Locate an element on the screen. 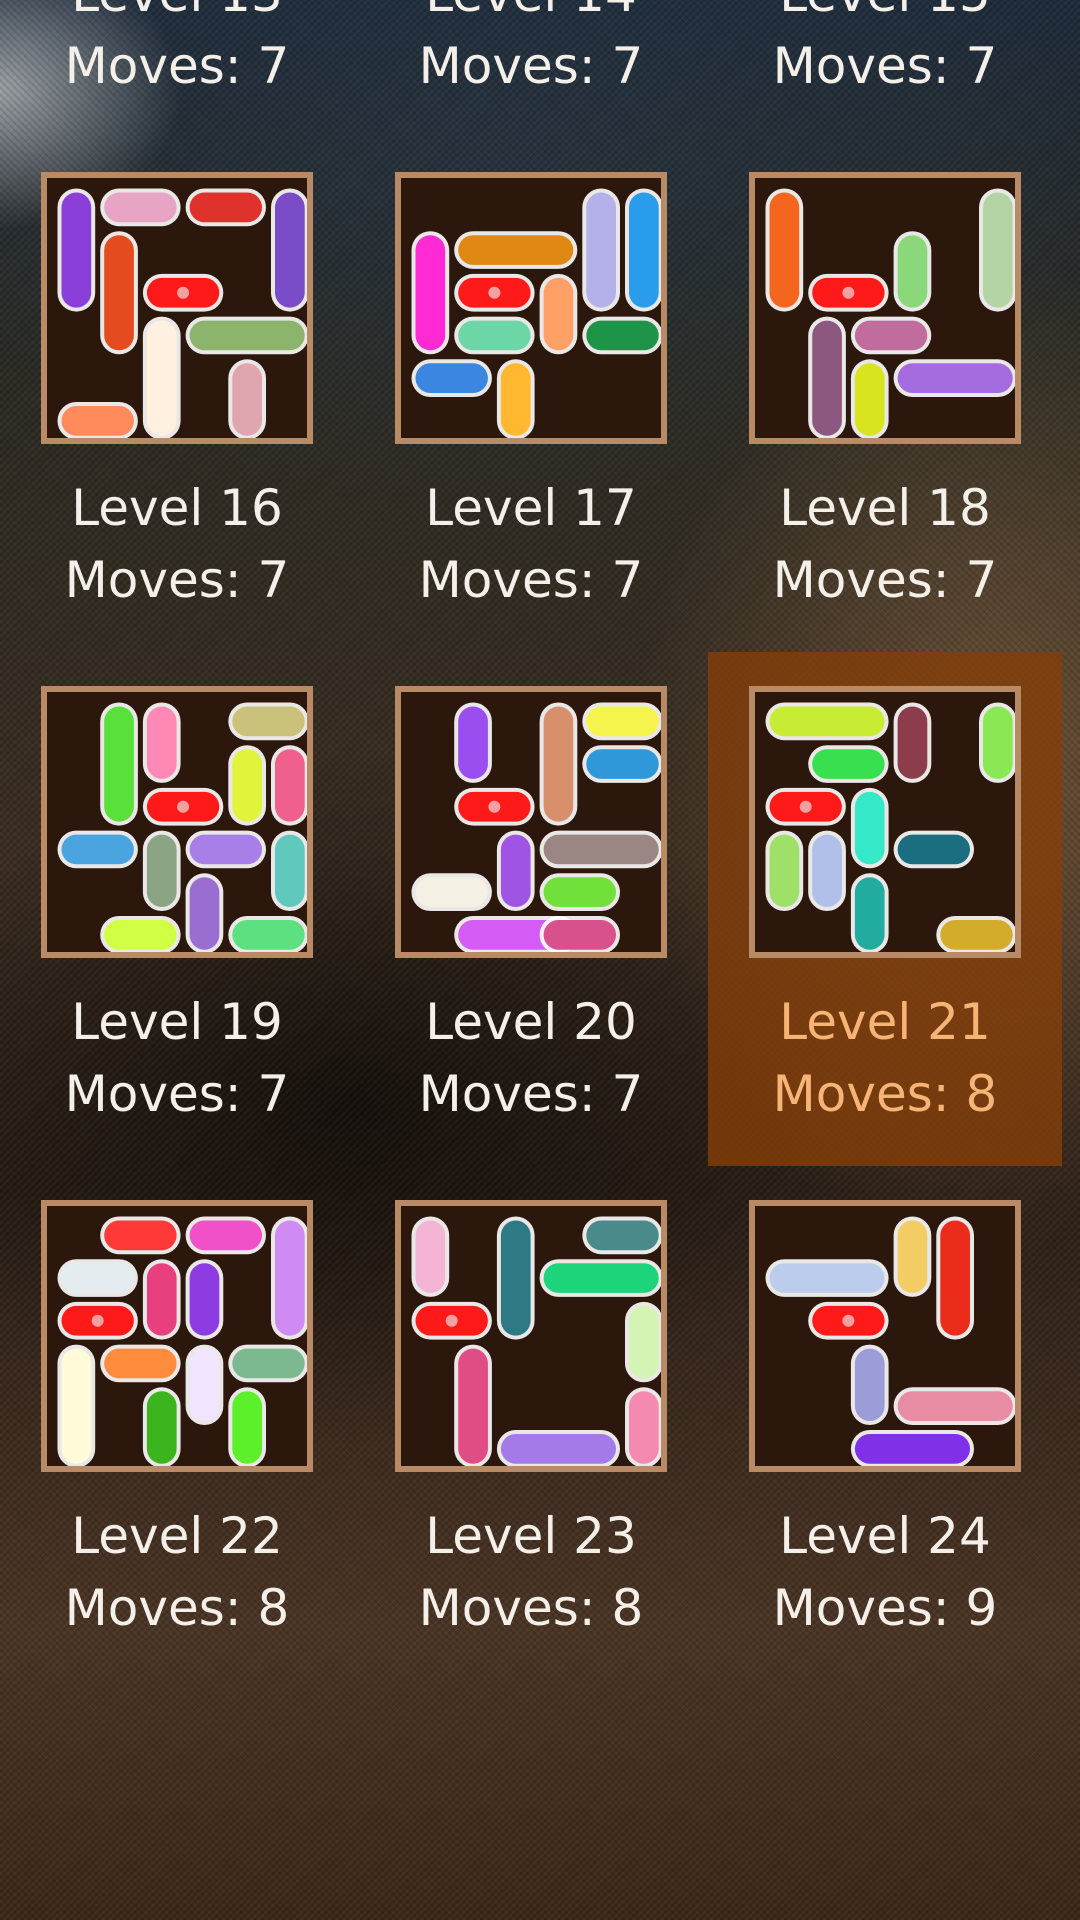 This screenshot has height=1920, width=1080. level-card-15: Level 15 Moves: 7 is located at coordinates (885, 69).